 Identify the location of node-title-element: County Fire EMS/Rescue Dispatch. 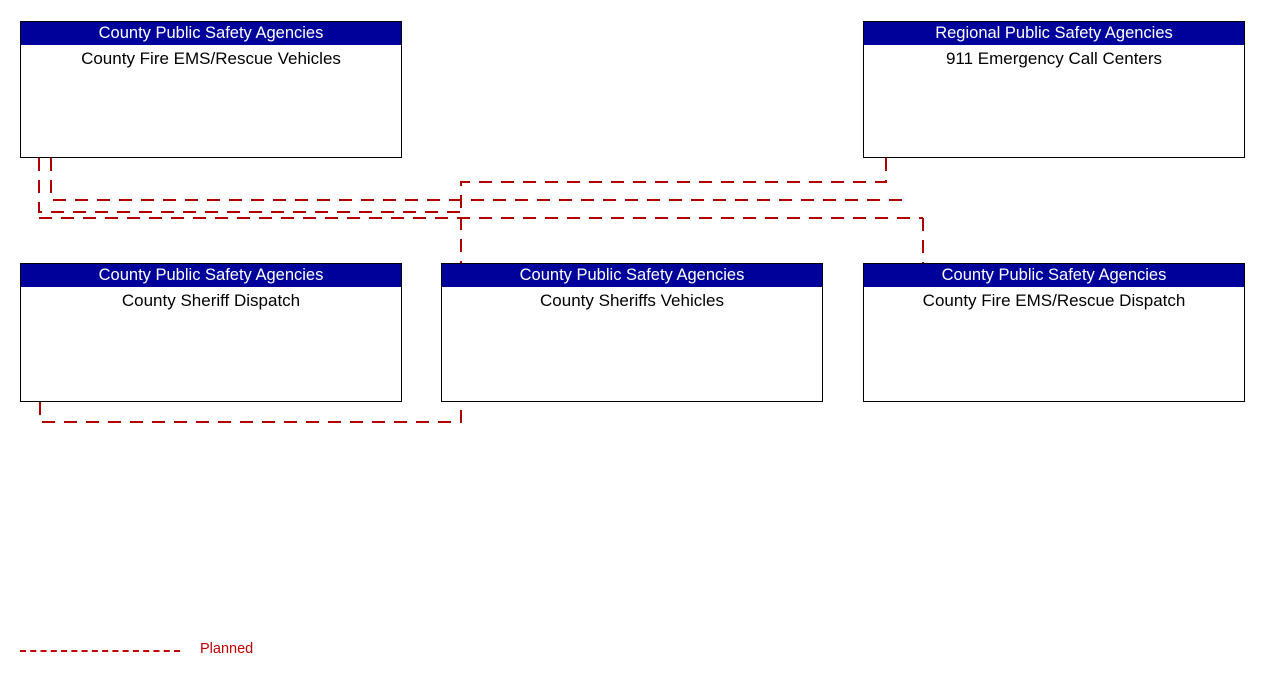
(1054, 300).